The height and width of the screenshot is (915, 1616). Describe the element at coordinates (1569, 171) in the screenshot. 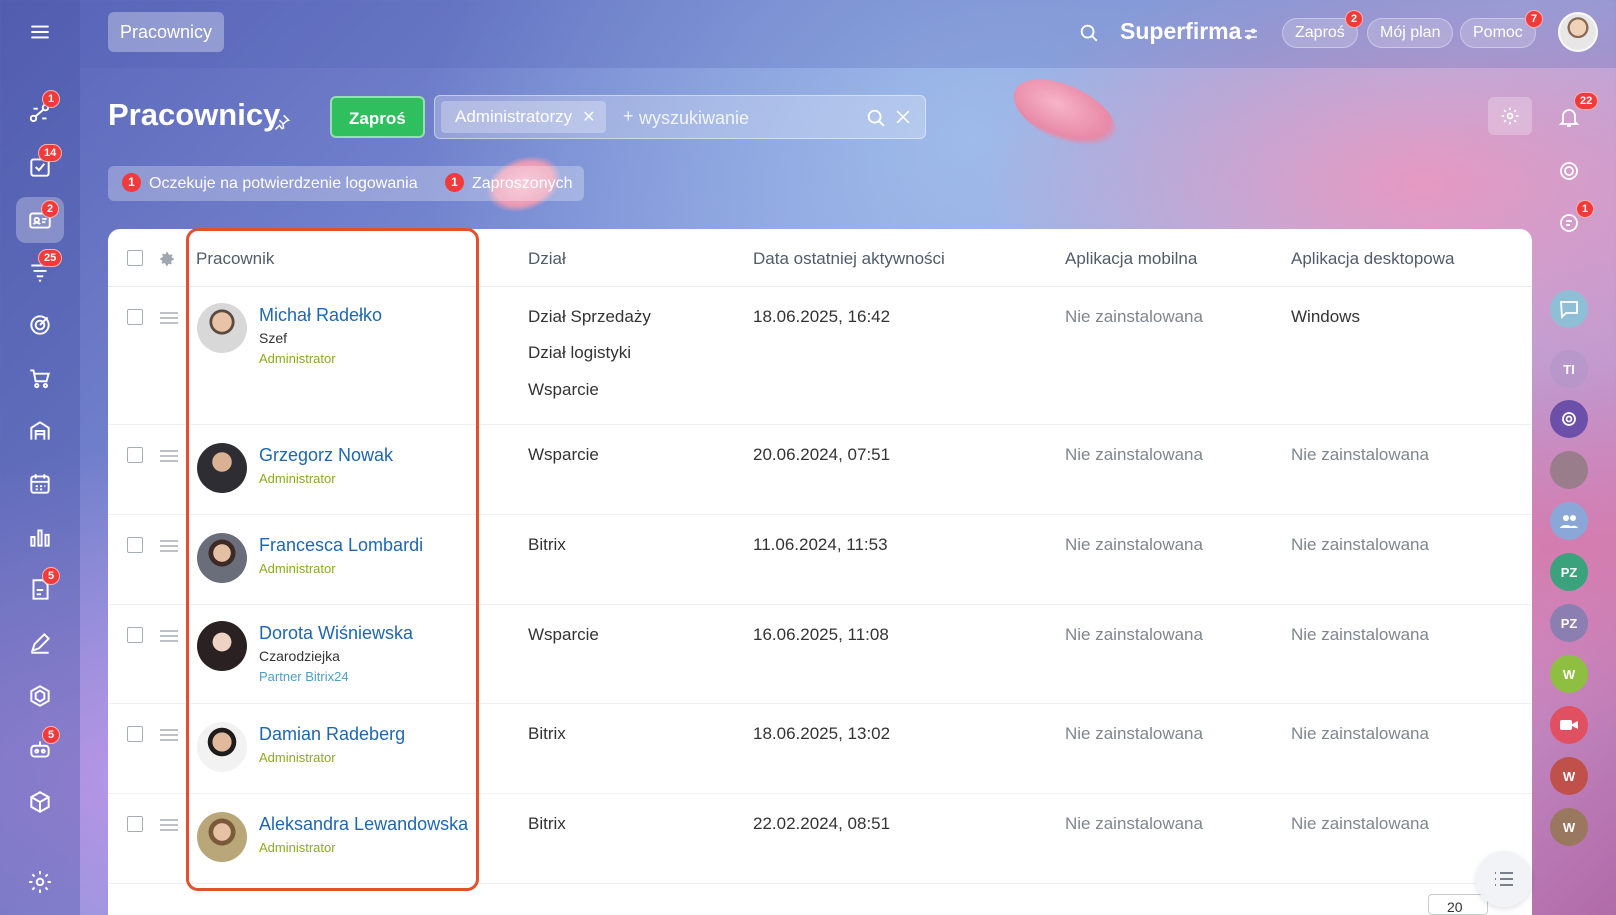

I see `copilot-button` at that location.